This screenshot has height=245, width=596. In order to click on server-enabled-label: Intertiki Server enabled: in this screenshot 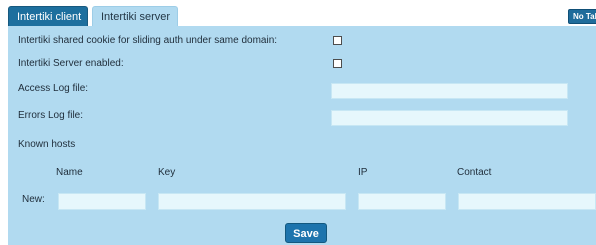, I will do `click(71, 63)`.